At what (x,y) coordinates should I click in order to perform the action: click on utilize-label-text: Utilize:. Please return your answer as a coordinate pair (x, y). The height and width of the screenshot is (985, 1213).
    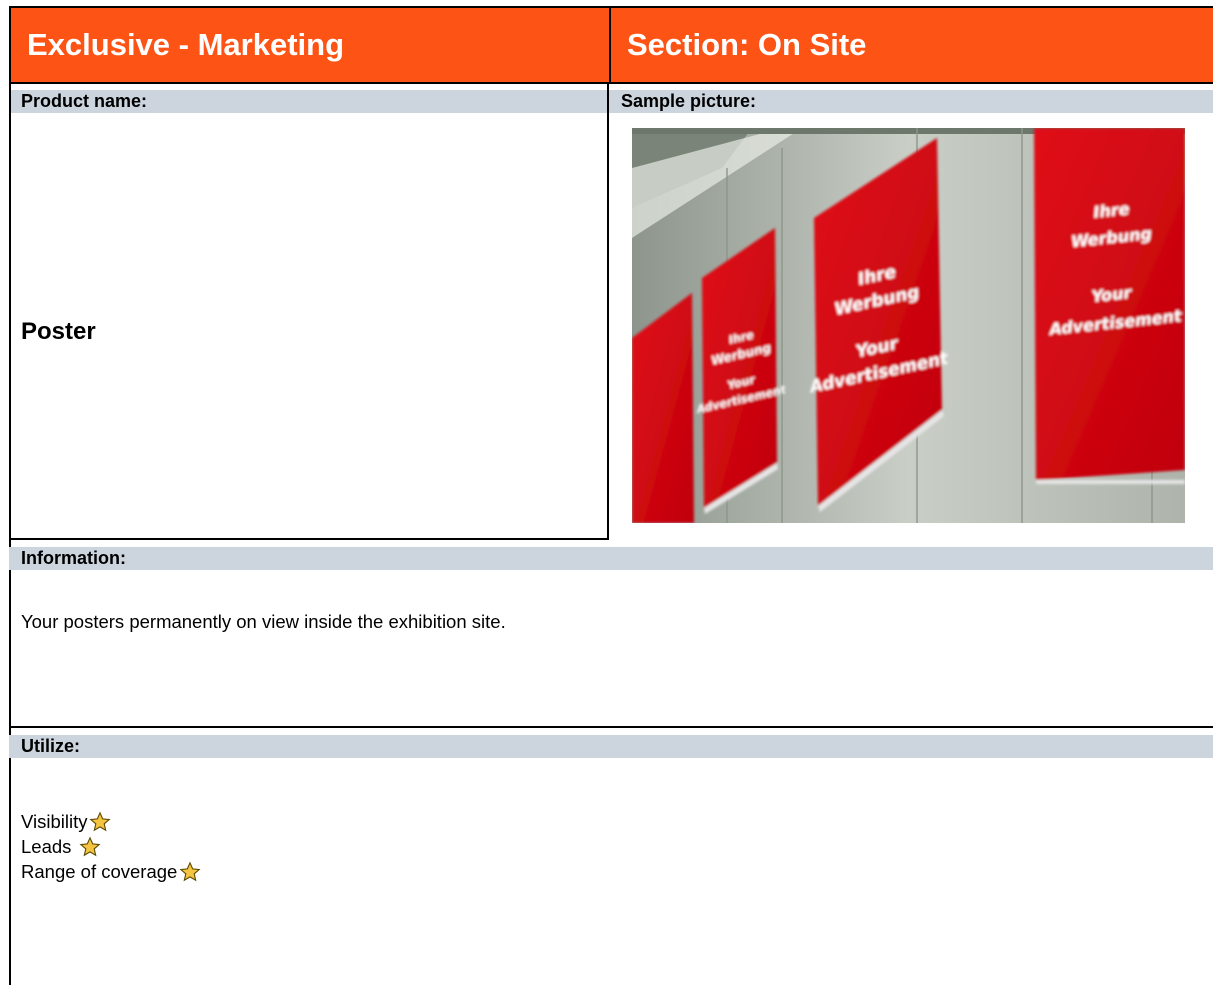
    Looking at the image, I should click on (51, 746).